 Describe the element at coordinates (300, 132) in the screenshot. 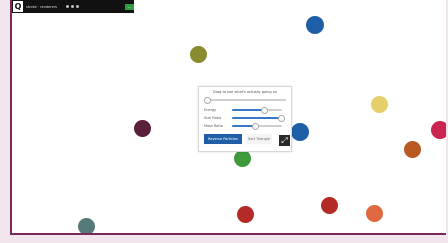

I see `ball-blue-mid` at that location.